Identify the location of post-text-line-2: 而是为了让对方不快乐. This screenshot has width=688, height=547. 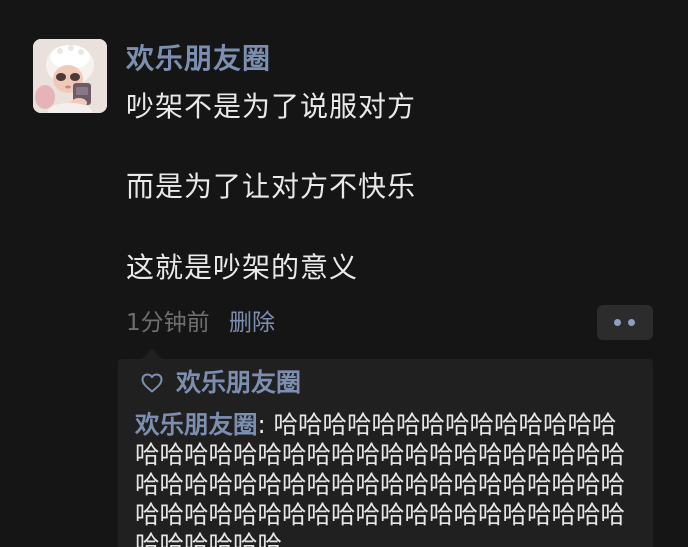
(271, 186).